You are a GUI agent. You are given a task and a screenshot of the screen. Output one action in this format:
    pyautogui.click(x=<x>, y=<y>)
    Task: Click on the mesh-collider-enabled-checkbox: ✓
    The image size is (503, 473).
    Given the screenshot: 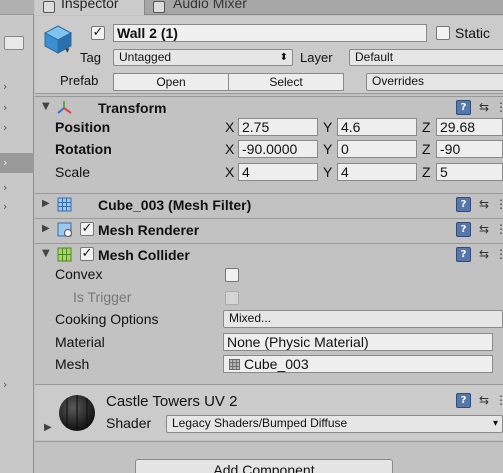 What is the action you would take?
    pyautogui.click(x=87, y=254)
    